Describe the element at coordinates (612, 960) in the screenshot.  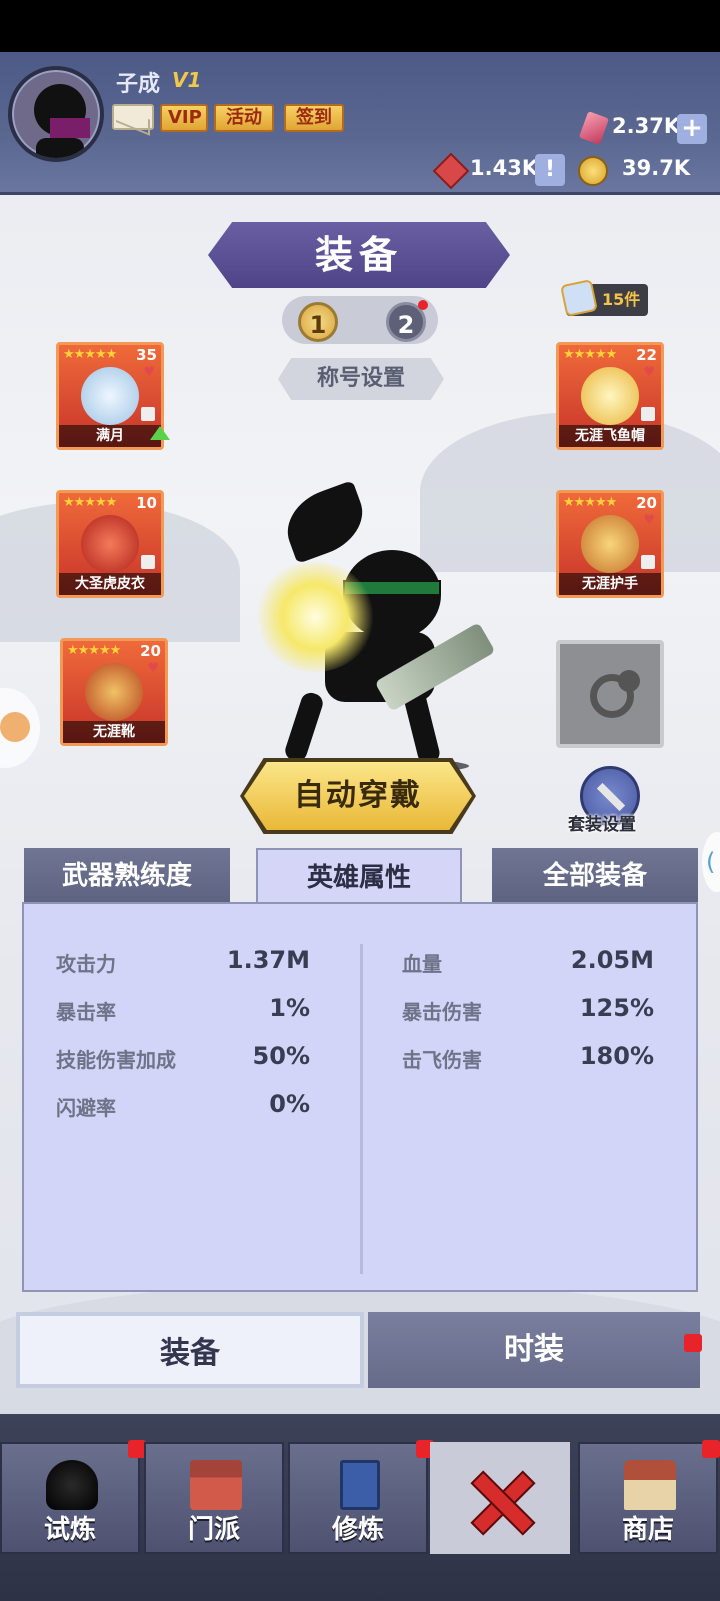
I see `stat-value: 2.05M` at that location.